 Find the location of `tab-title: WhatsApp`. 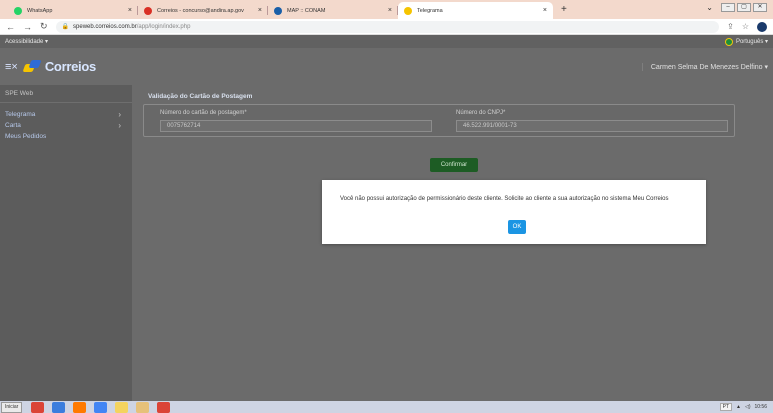

tab-title: WhatsApp is located at coordinates (40, 10).